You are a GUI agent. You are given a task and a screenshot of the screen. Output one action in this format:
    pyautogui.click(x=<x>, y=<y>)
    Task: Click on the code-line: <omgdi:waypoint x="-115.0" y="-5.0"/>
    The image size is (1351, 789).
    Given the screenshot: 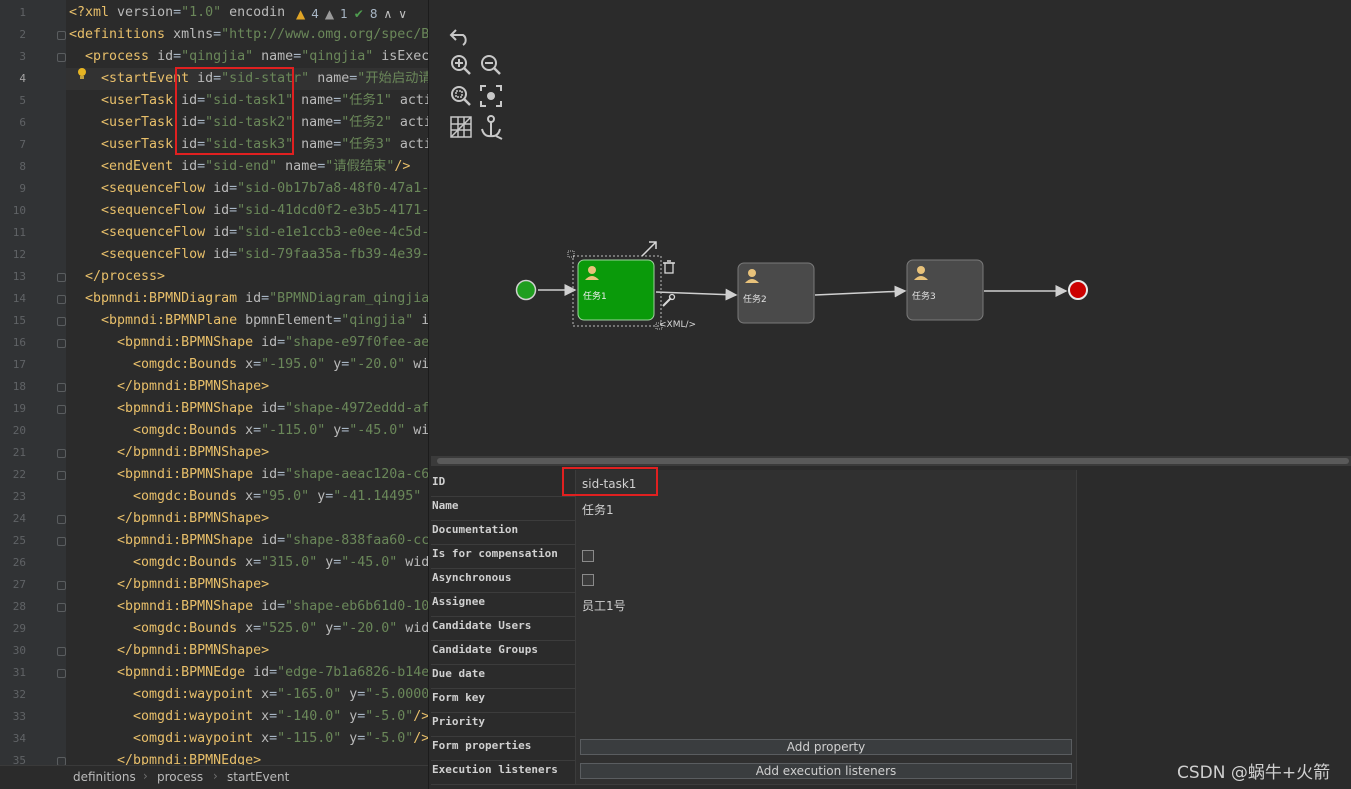 What is the action you would take?
    pyautogui.click(x=248, y=739)
    